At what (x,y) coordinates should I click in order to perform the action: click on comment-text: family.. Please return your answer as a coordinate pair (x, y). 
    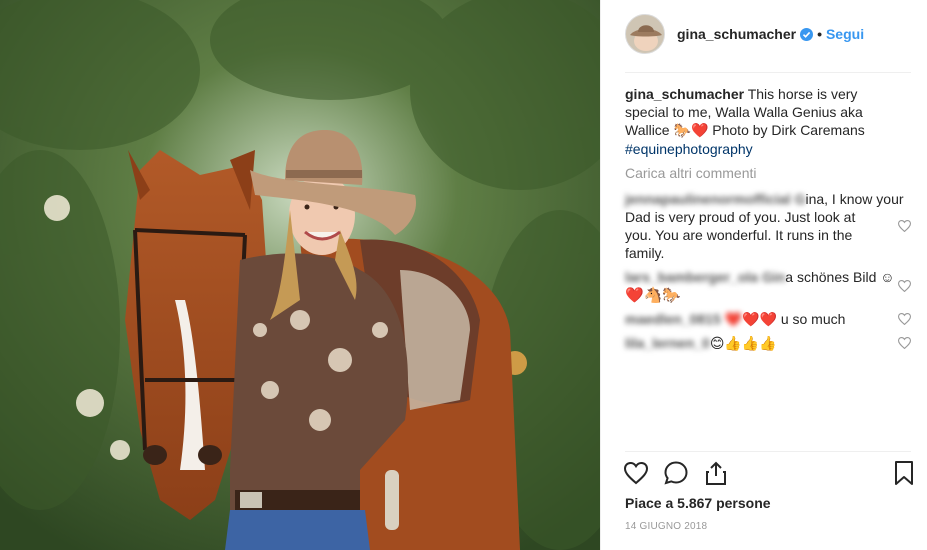
    Looking at the image, I should click on (645, 253).